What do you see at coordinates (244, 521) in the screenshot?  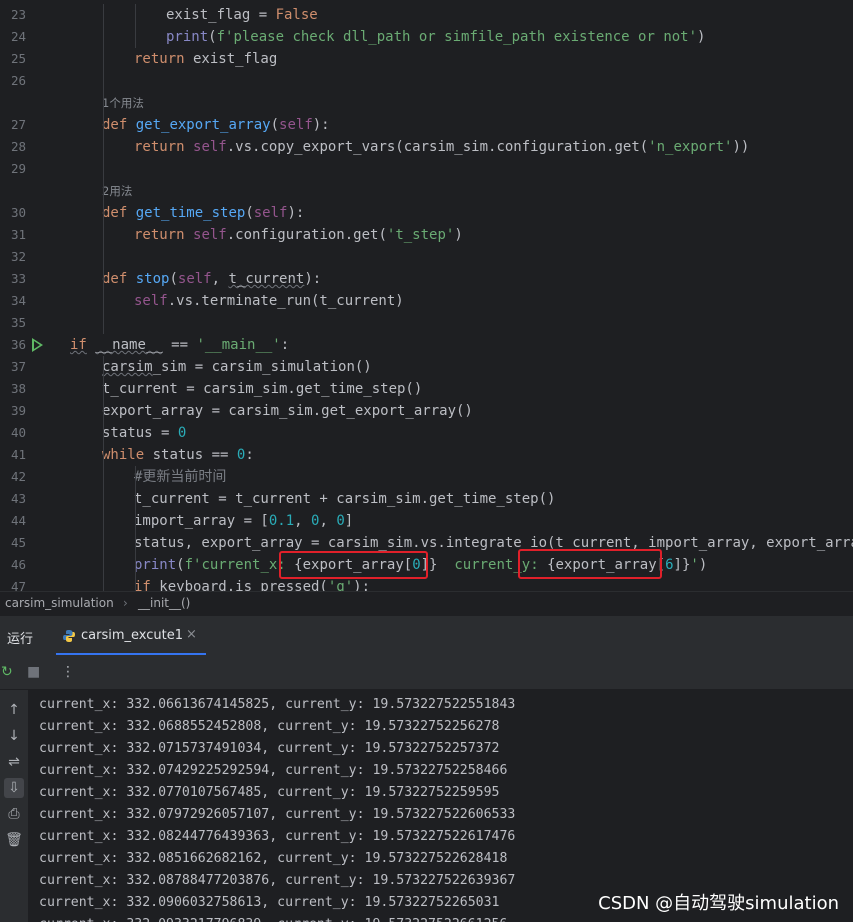 I see `code-text: import_array = [0.1, 0, 0]` at bounding box center [244, 521].